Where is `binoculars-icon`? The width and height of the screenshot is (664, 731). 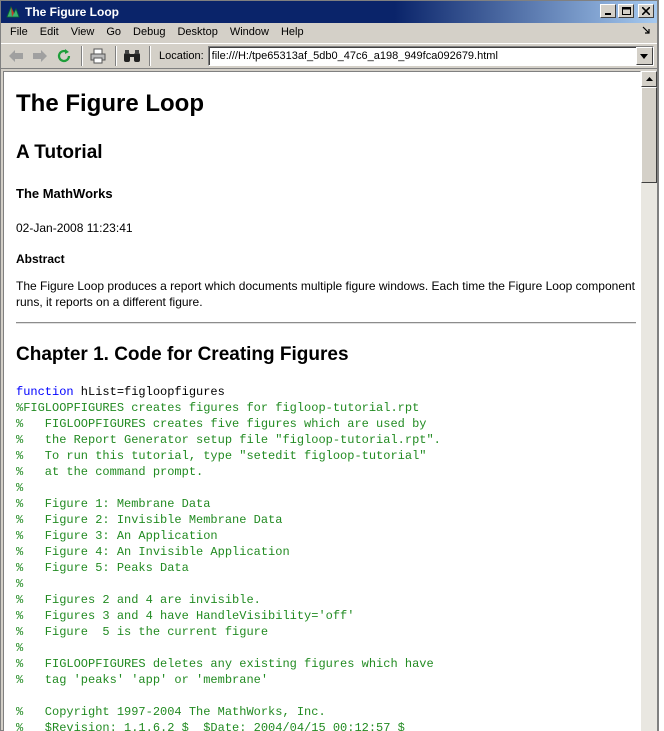
binoculars-icon is located at coordinates (132, 56).